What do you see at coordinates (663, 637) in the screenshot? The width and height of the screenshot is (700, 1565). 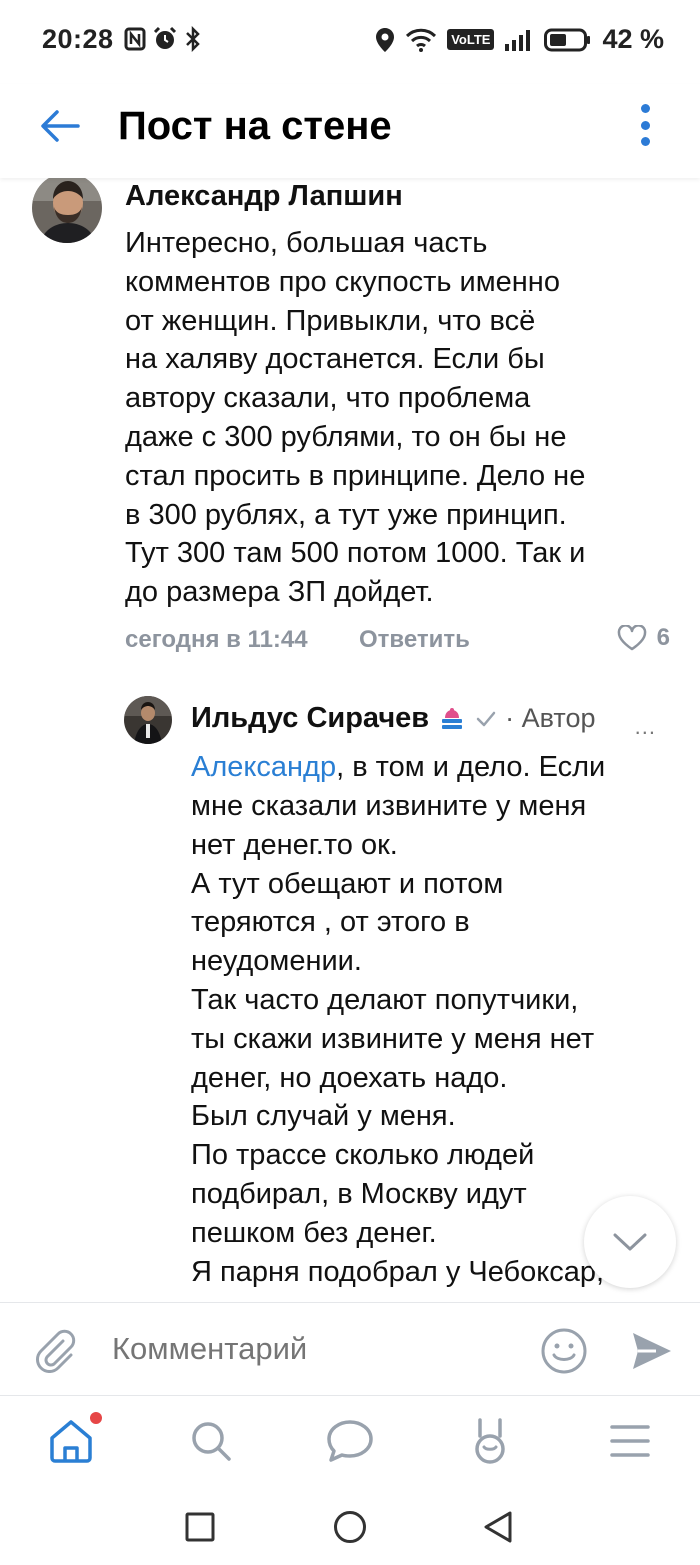 I see `like-count: 6` at bounding box center [663, 637].